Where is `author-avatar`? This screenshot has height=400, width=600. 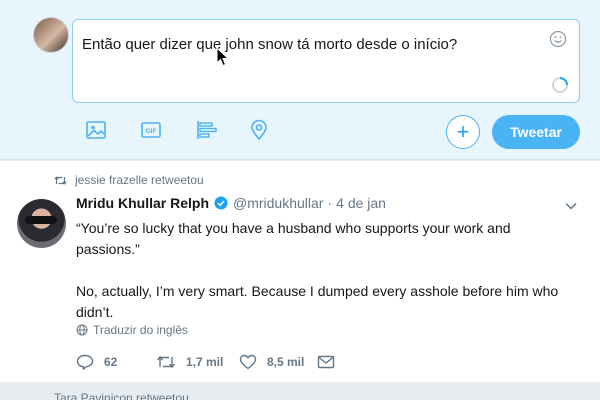 author-avatar is located at coordinates (41, 223).